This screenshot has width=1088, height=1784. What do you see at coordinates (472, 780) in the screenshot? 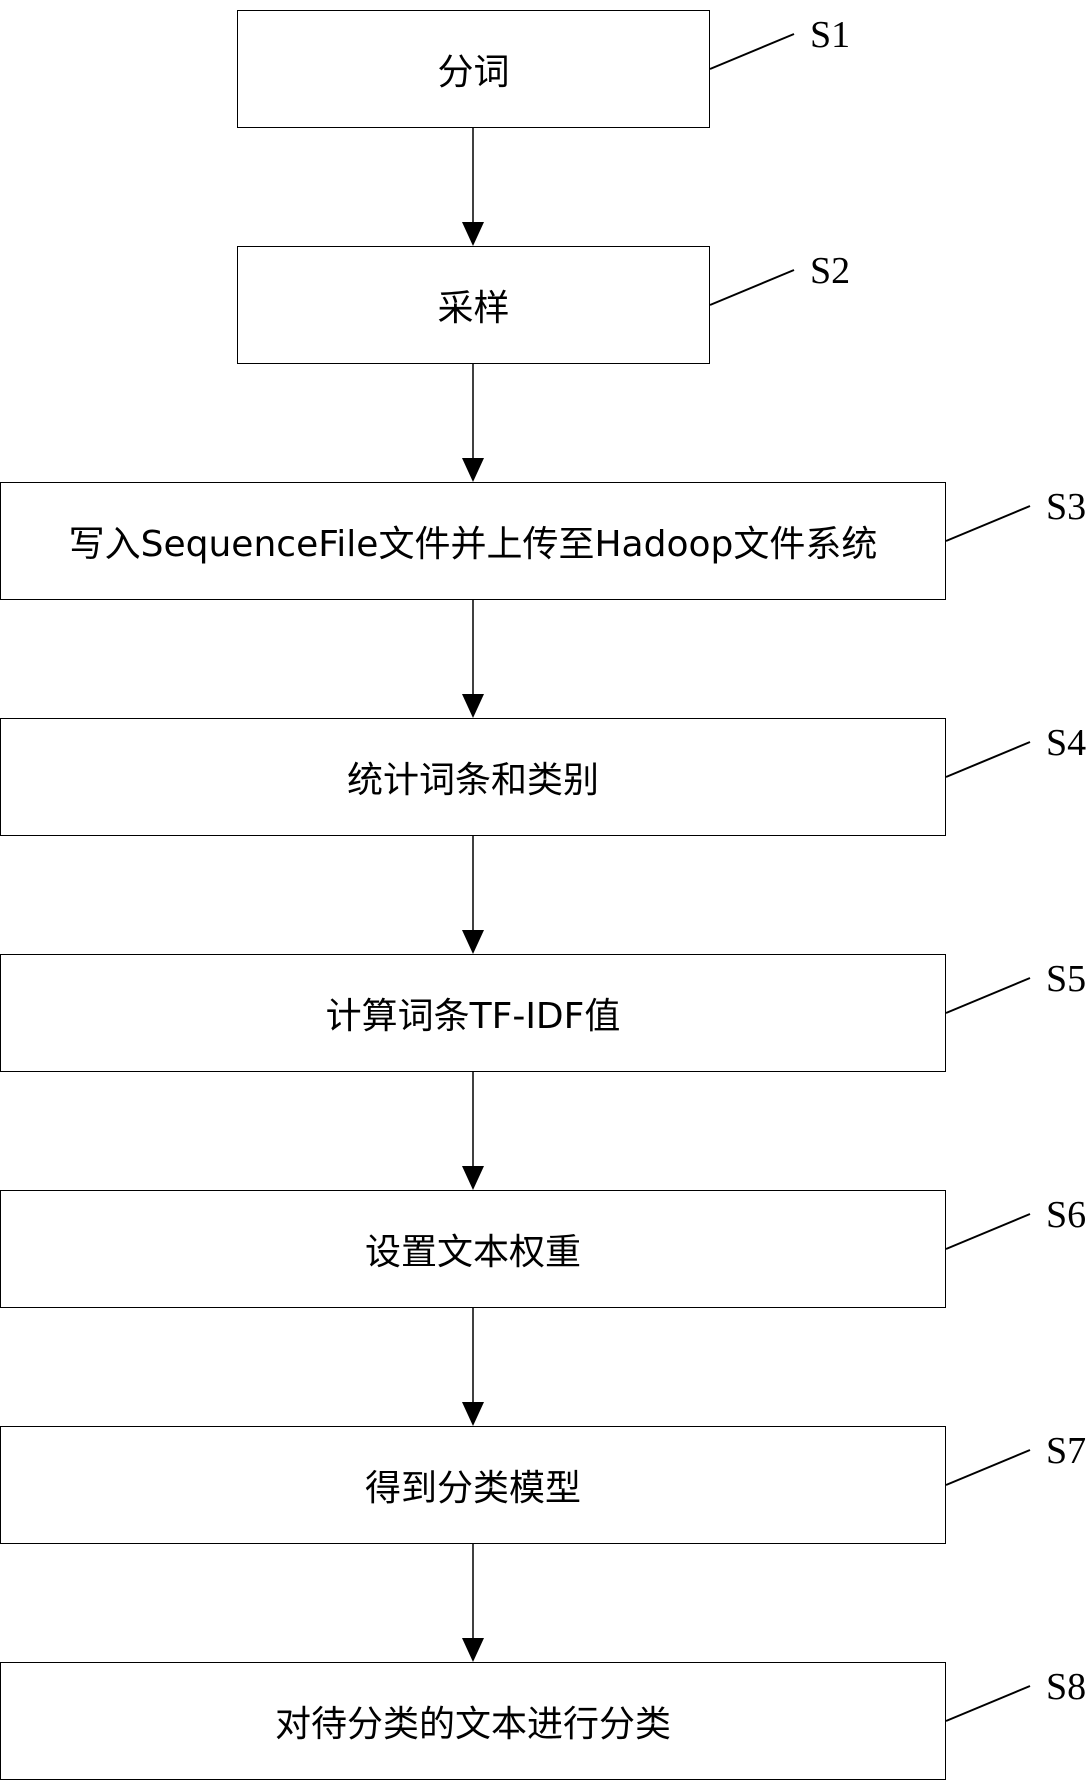
I see `step-text-s4: 统计词条和类别` at bounding box center [472, 780].